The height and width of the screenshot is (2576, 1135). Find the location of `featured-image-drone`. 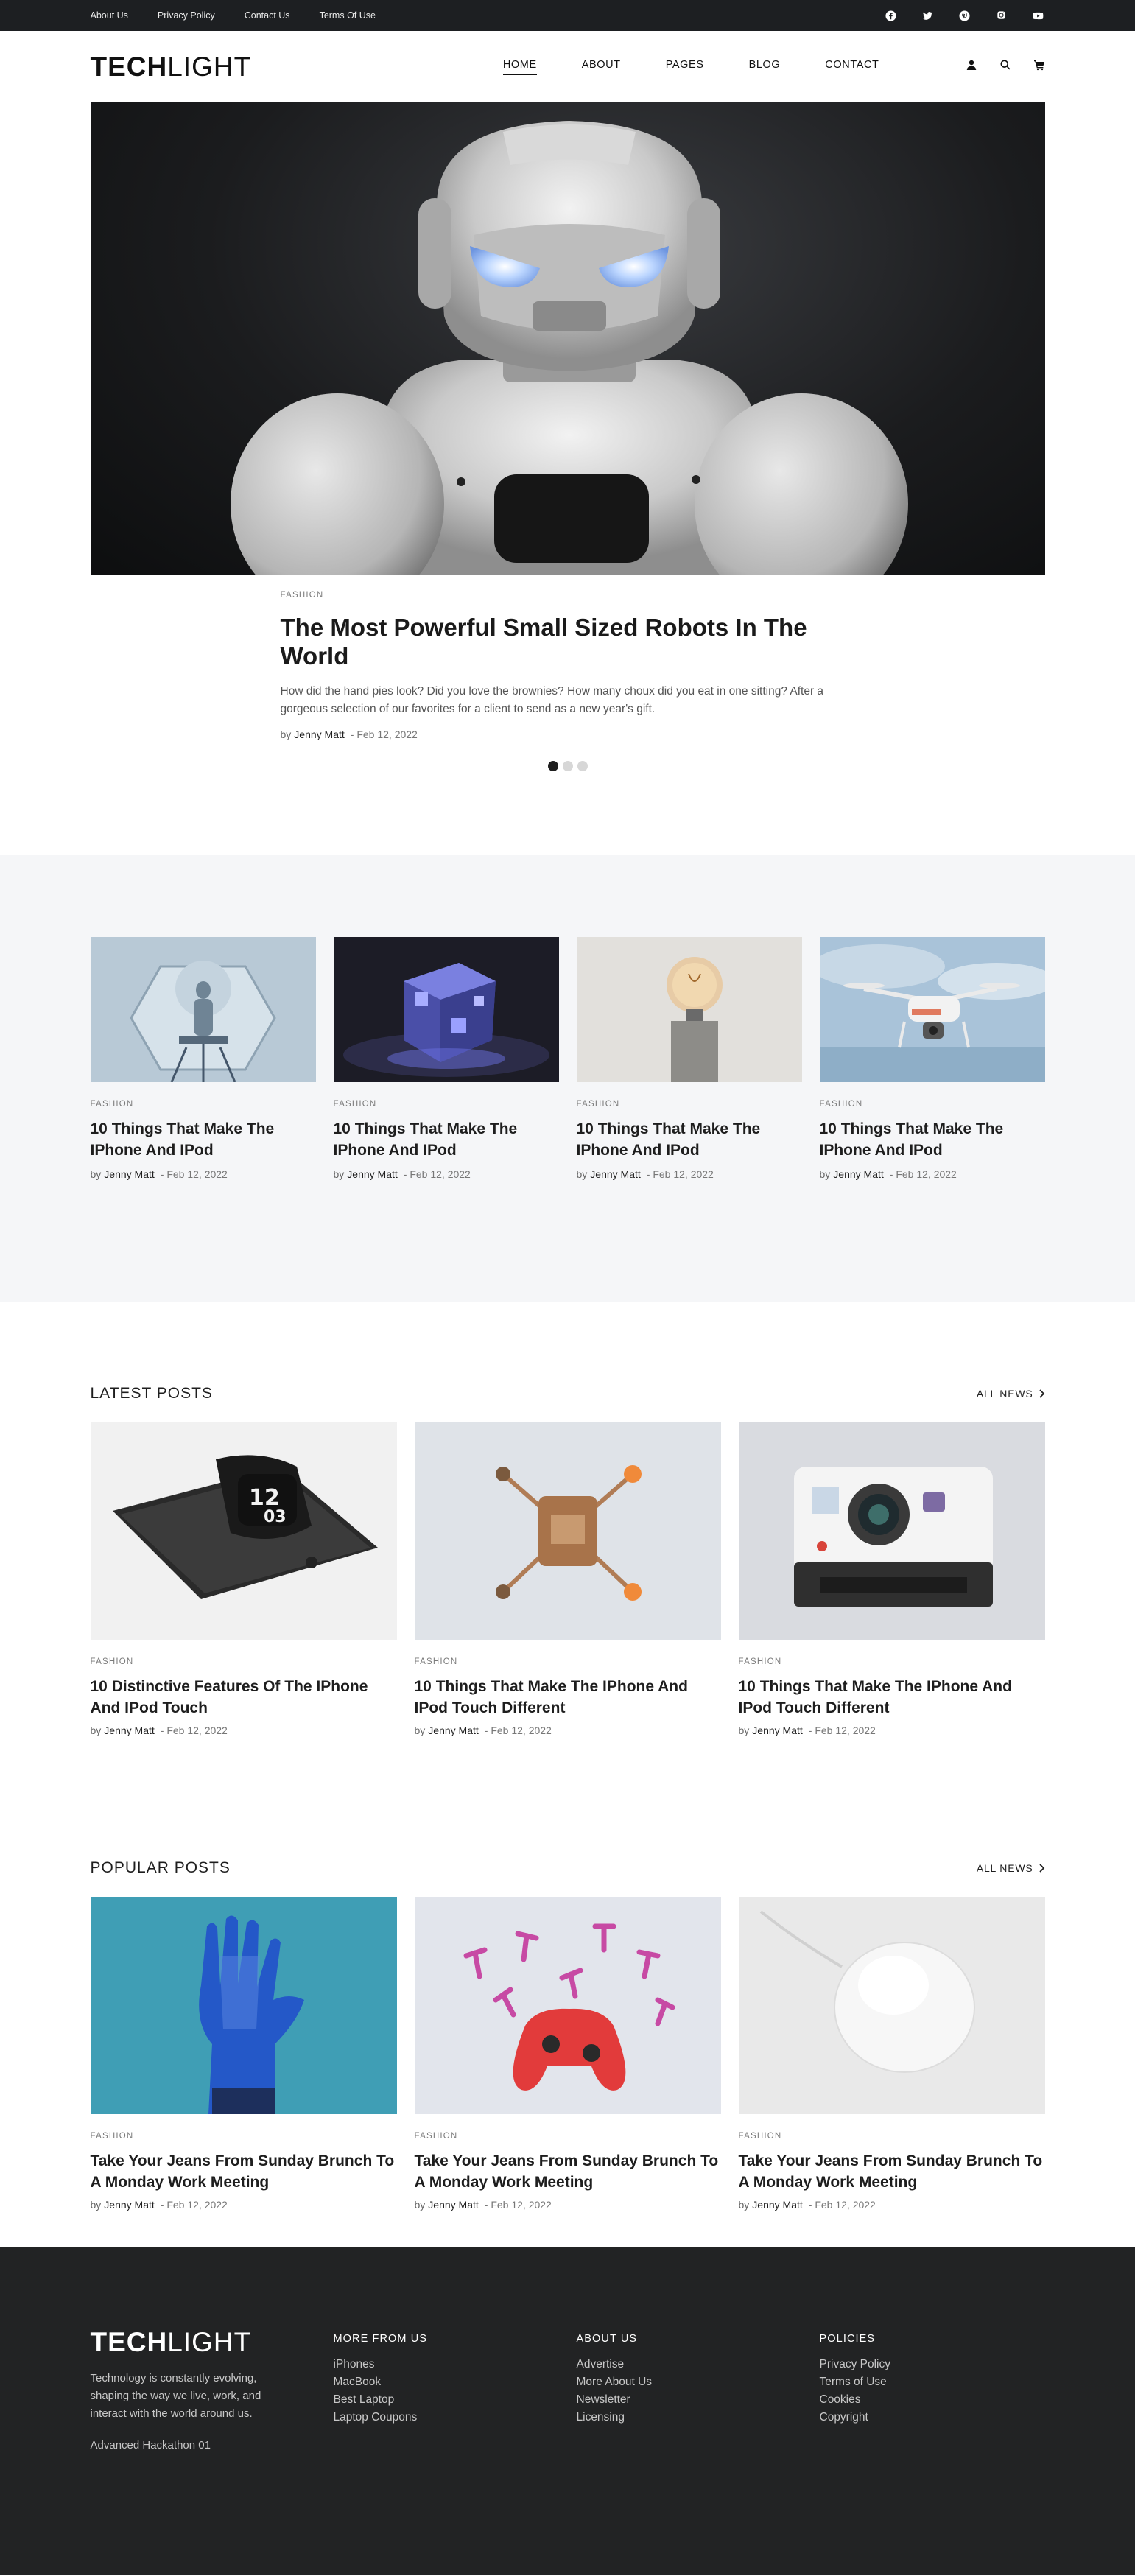

featured-image-drone is located at coordinates (932, 1009).